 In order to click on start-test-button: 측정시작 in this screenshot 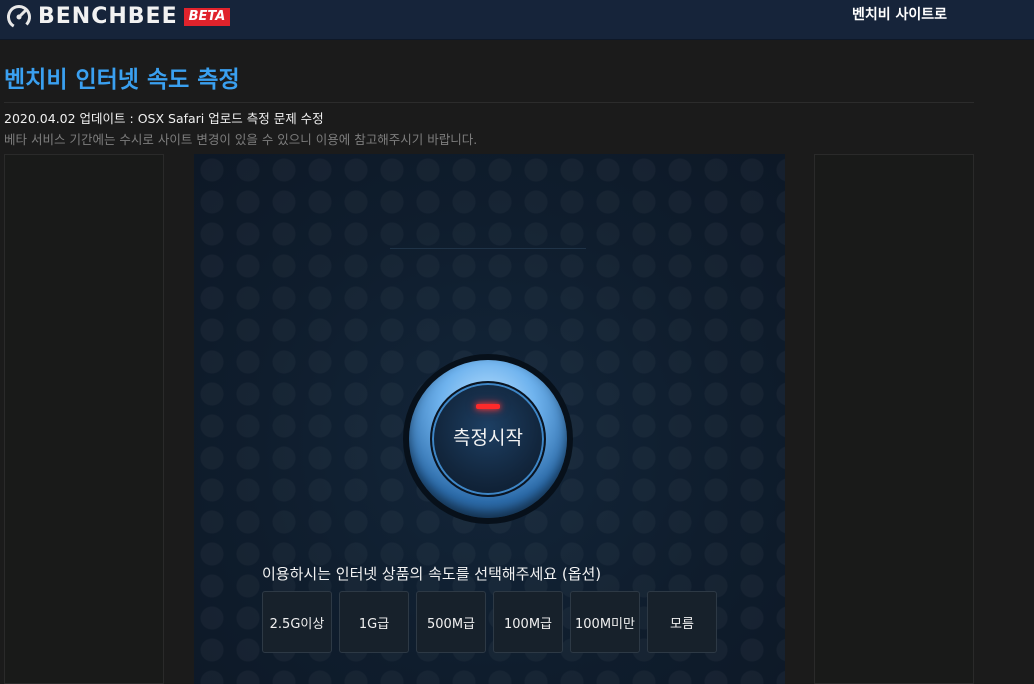, I will do `click(488, 439)`.